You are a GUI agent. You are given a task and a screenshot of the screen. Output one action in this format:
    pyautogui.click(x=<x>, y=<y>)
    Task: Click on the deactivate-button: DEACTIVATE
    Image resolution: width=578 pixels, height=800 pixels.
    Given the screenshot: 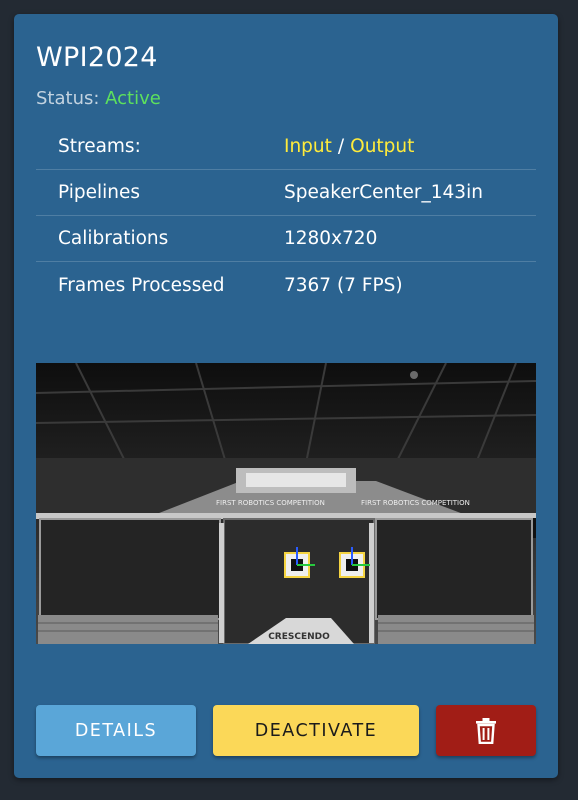 What is the action you would take?
    pyautogui.click(x=316, y=730)
    